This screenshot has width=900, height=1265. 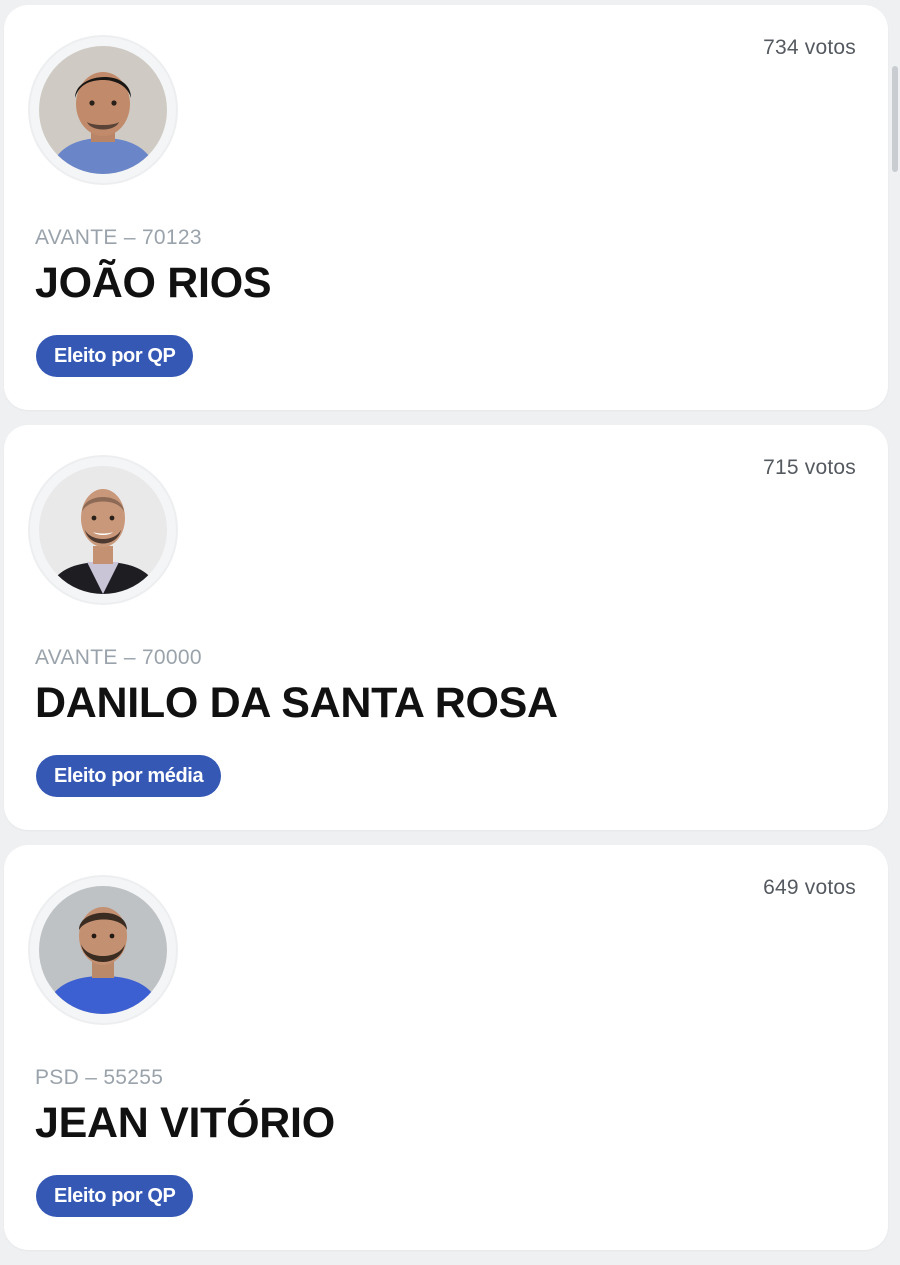 What do you see at coordinates (129, 776) in the screenshot?
I see `status-badge: Eleito por média` at bounding box center [129, 776].